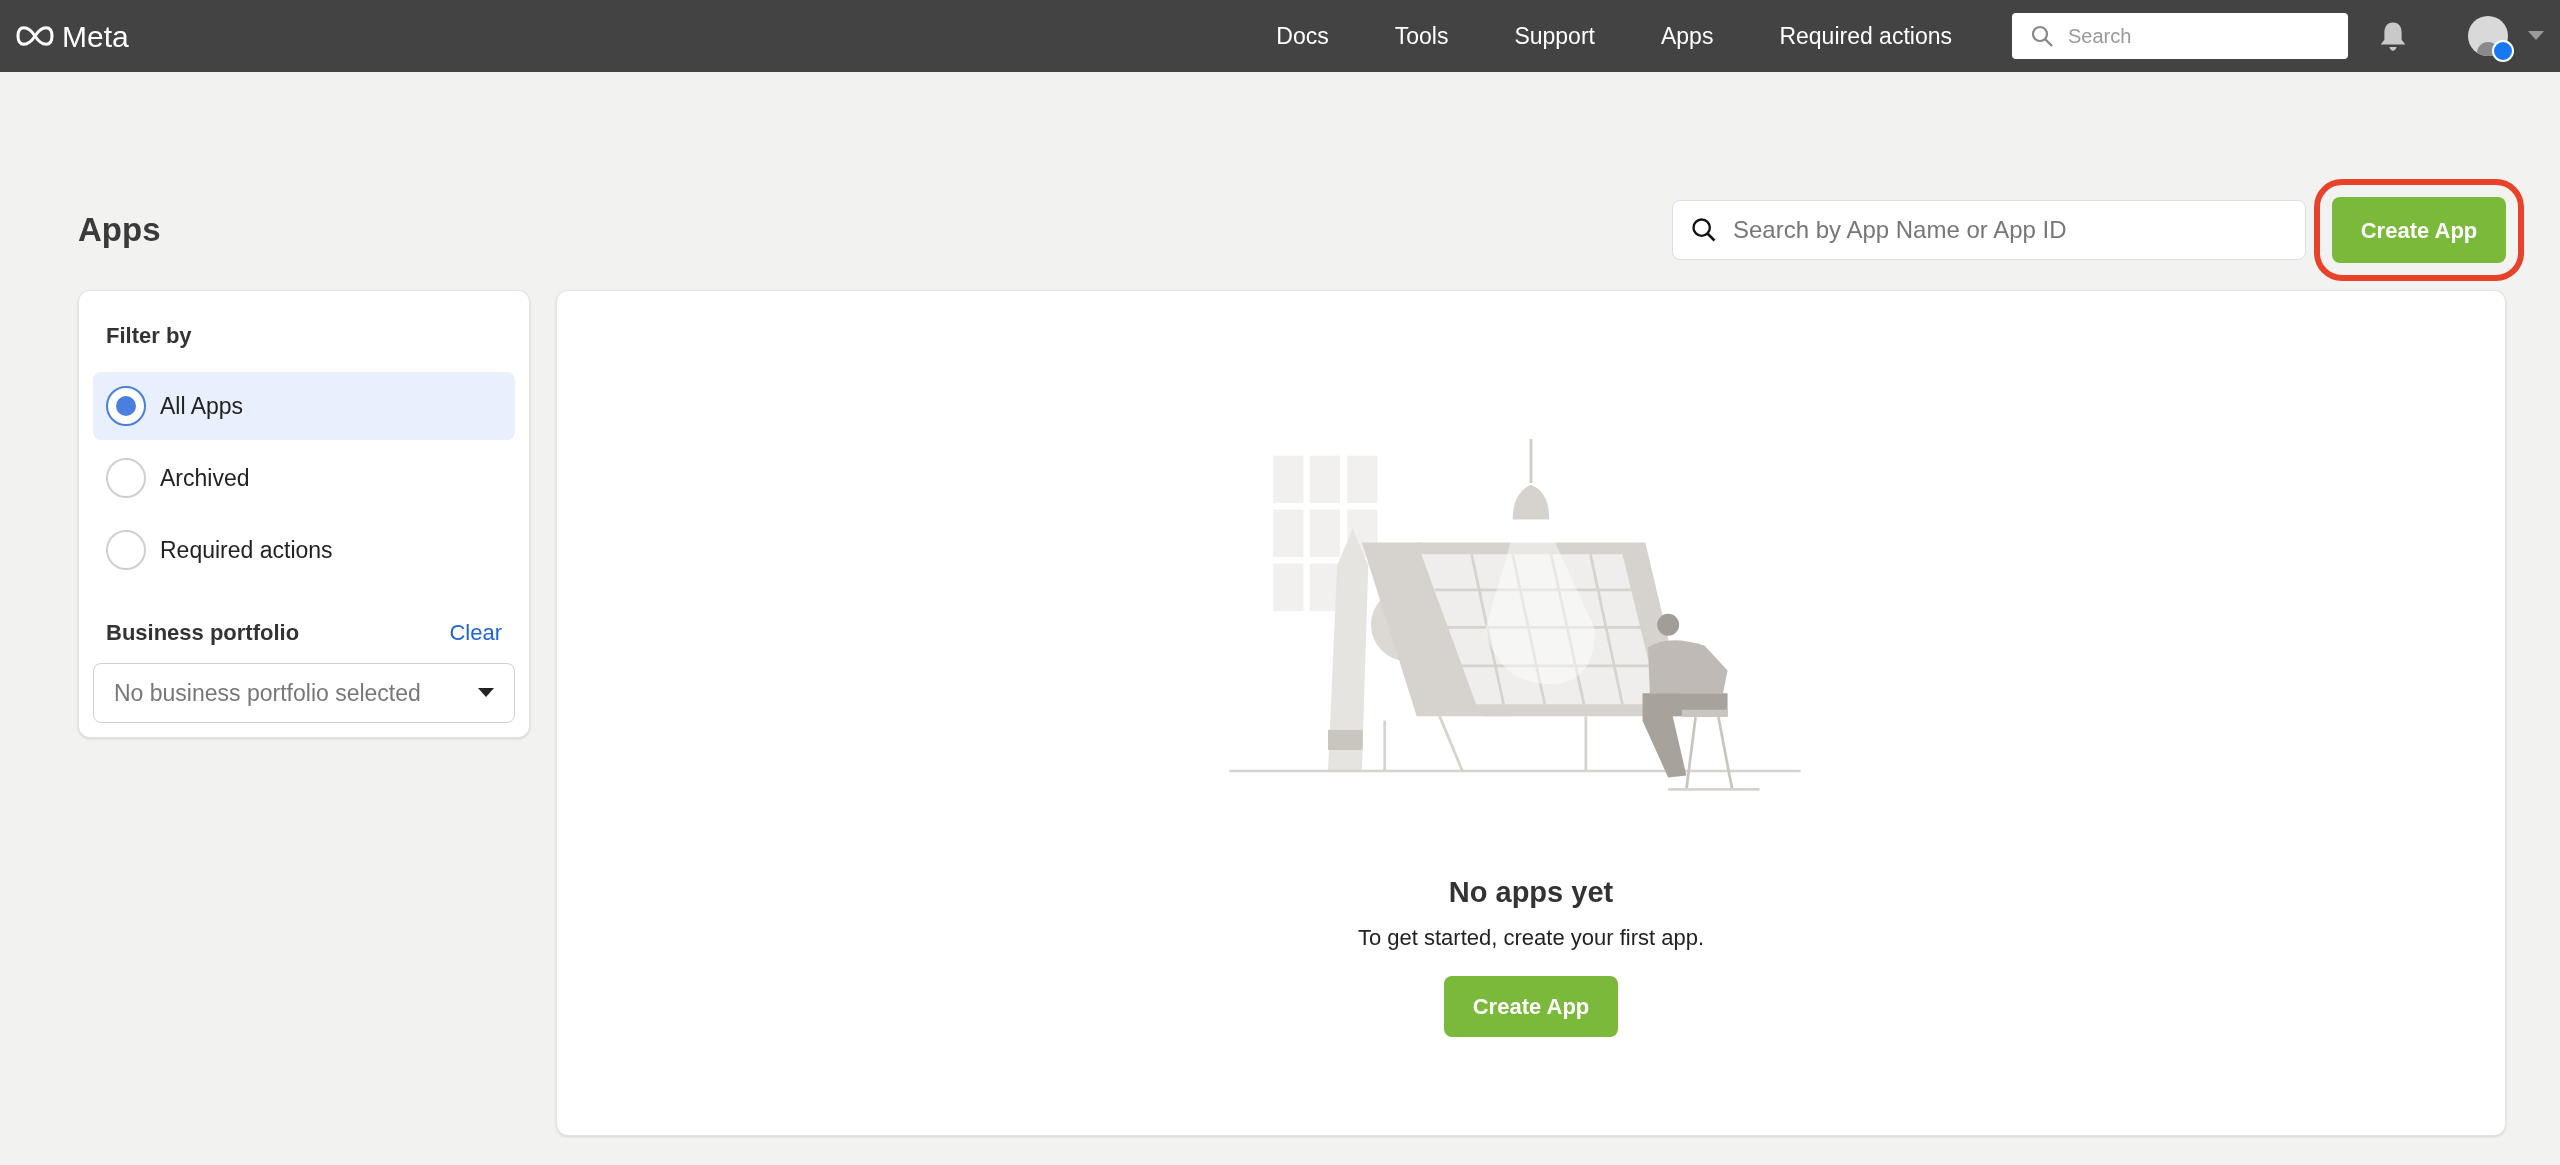 Image resolution: width=2560 pixels, height=1165 pixels. What do you see at coordinates (2393, 36) in the screenshot?
I see `bell-icon` at bounding box center [2393, 36].